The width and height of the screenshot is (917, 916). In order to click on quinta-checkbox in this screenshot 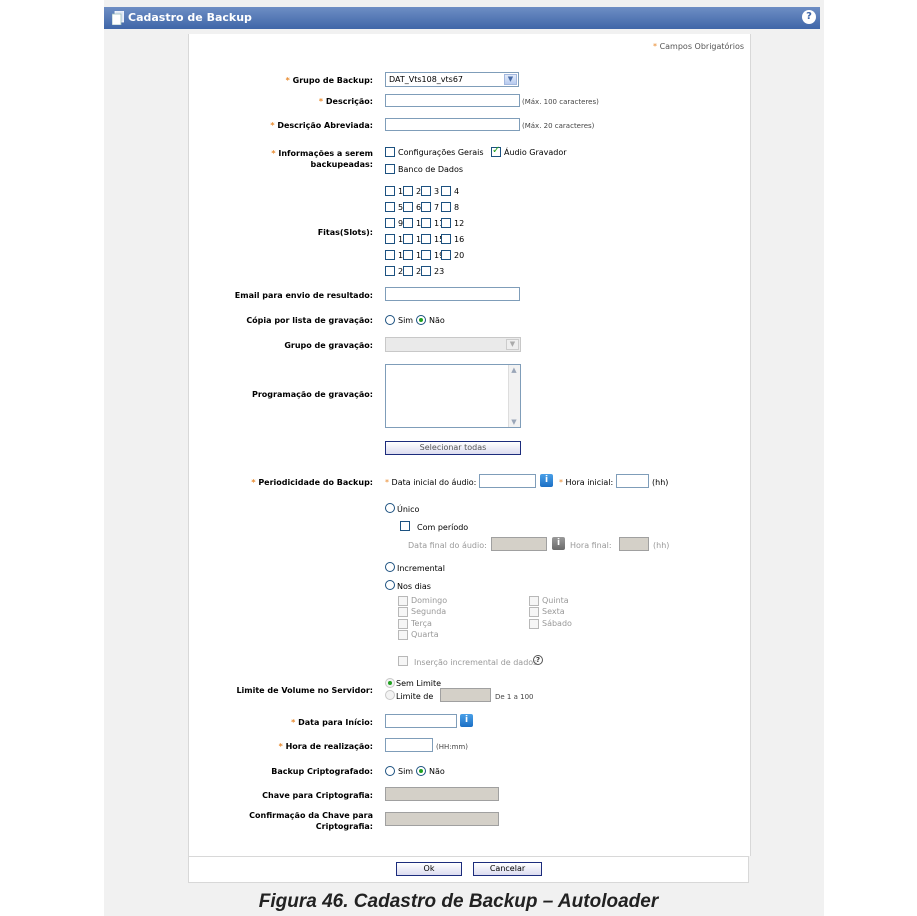, I will do `click(534, 601)`.